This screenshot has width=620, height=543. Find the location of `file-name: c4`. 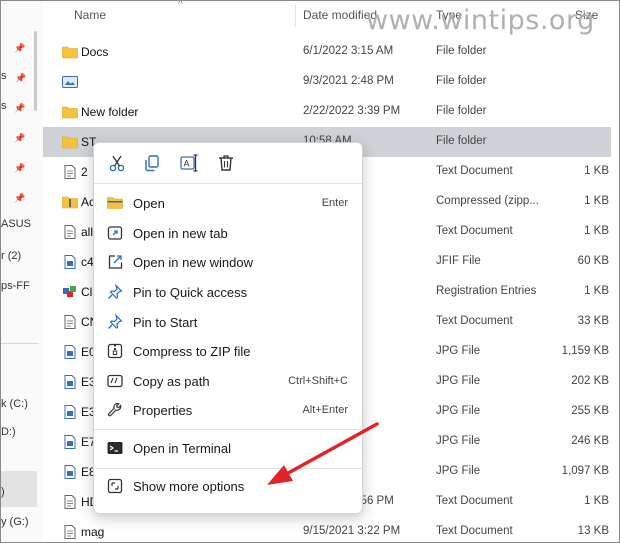

file-name: c4 is located at coordinates (87, 262).